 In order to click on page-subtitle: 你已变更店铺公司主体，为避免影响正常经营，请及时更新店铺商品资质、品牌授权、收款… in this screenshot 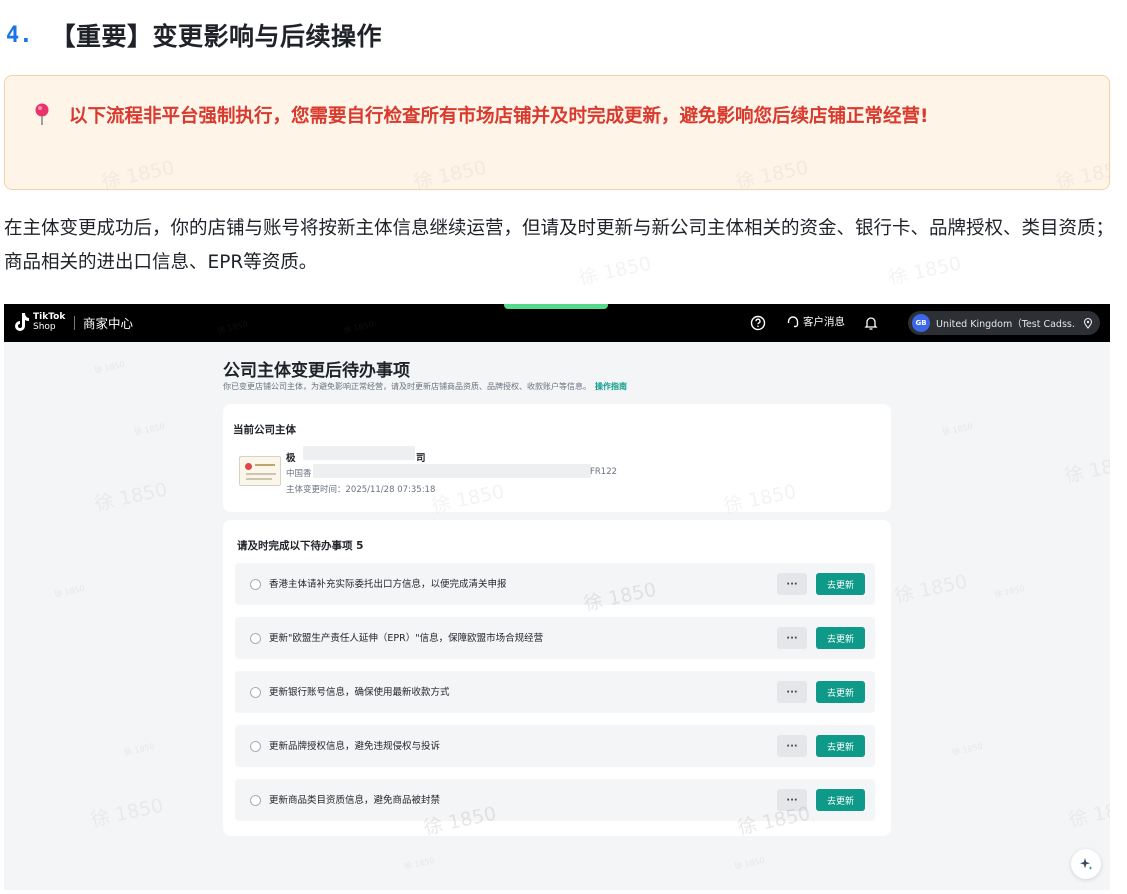, I will do `click(425, 386)`.